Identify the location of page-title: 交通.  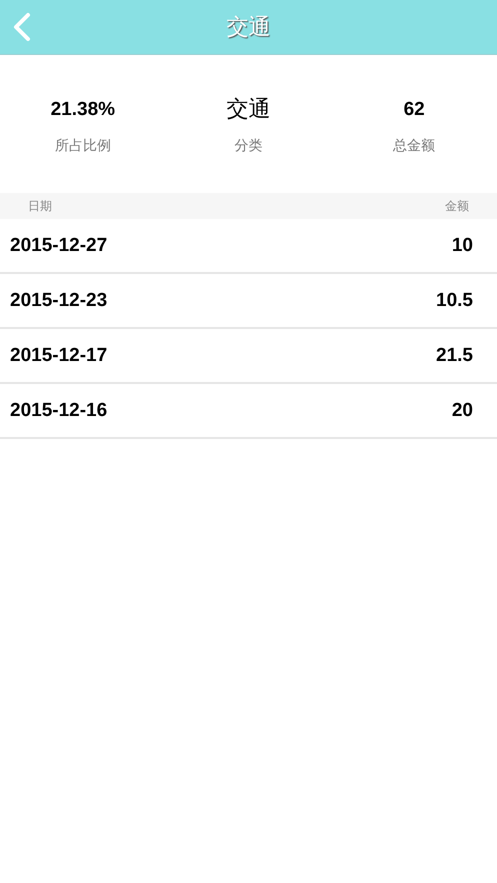
(248, 28).